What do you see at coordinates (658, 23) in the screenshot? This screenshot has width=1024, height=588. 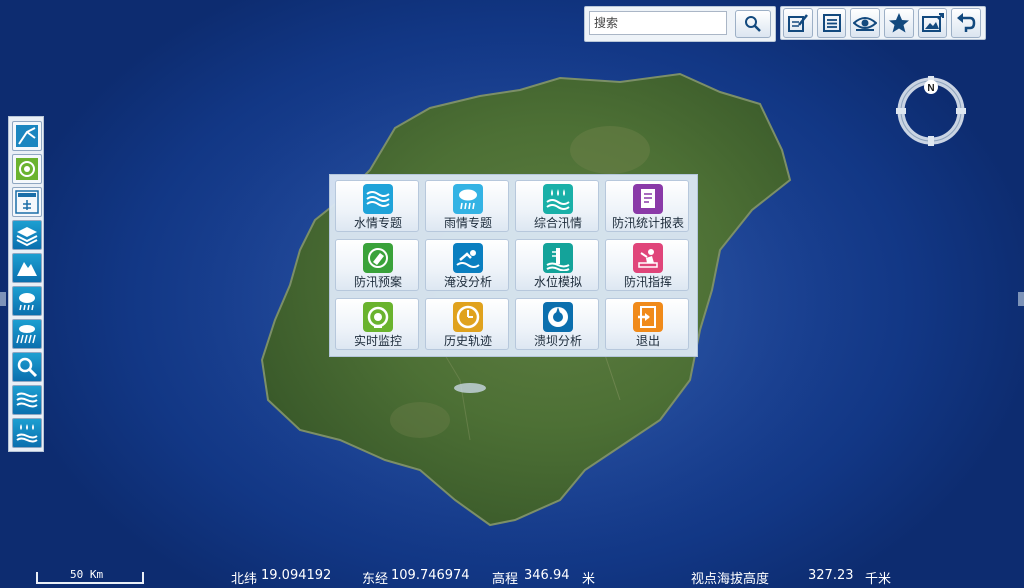 I see `search-input` at bounding box center [658, 23].